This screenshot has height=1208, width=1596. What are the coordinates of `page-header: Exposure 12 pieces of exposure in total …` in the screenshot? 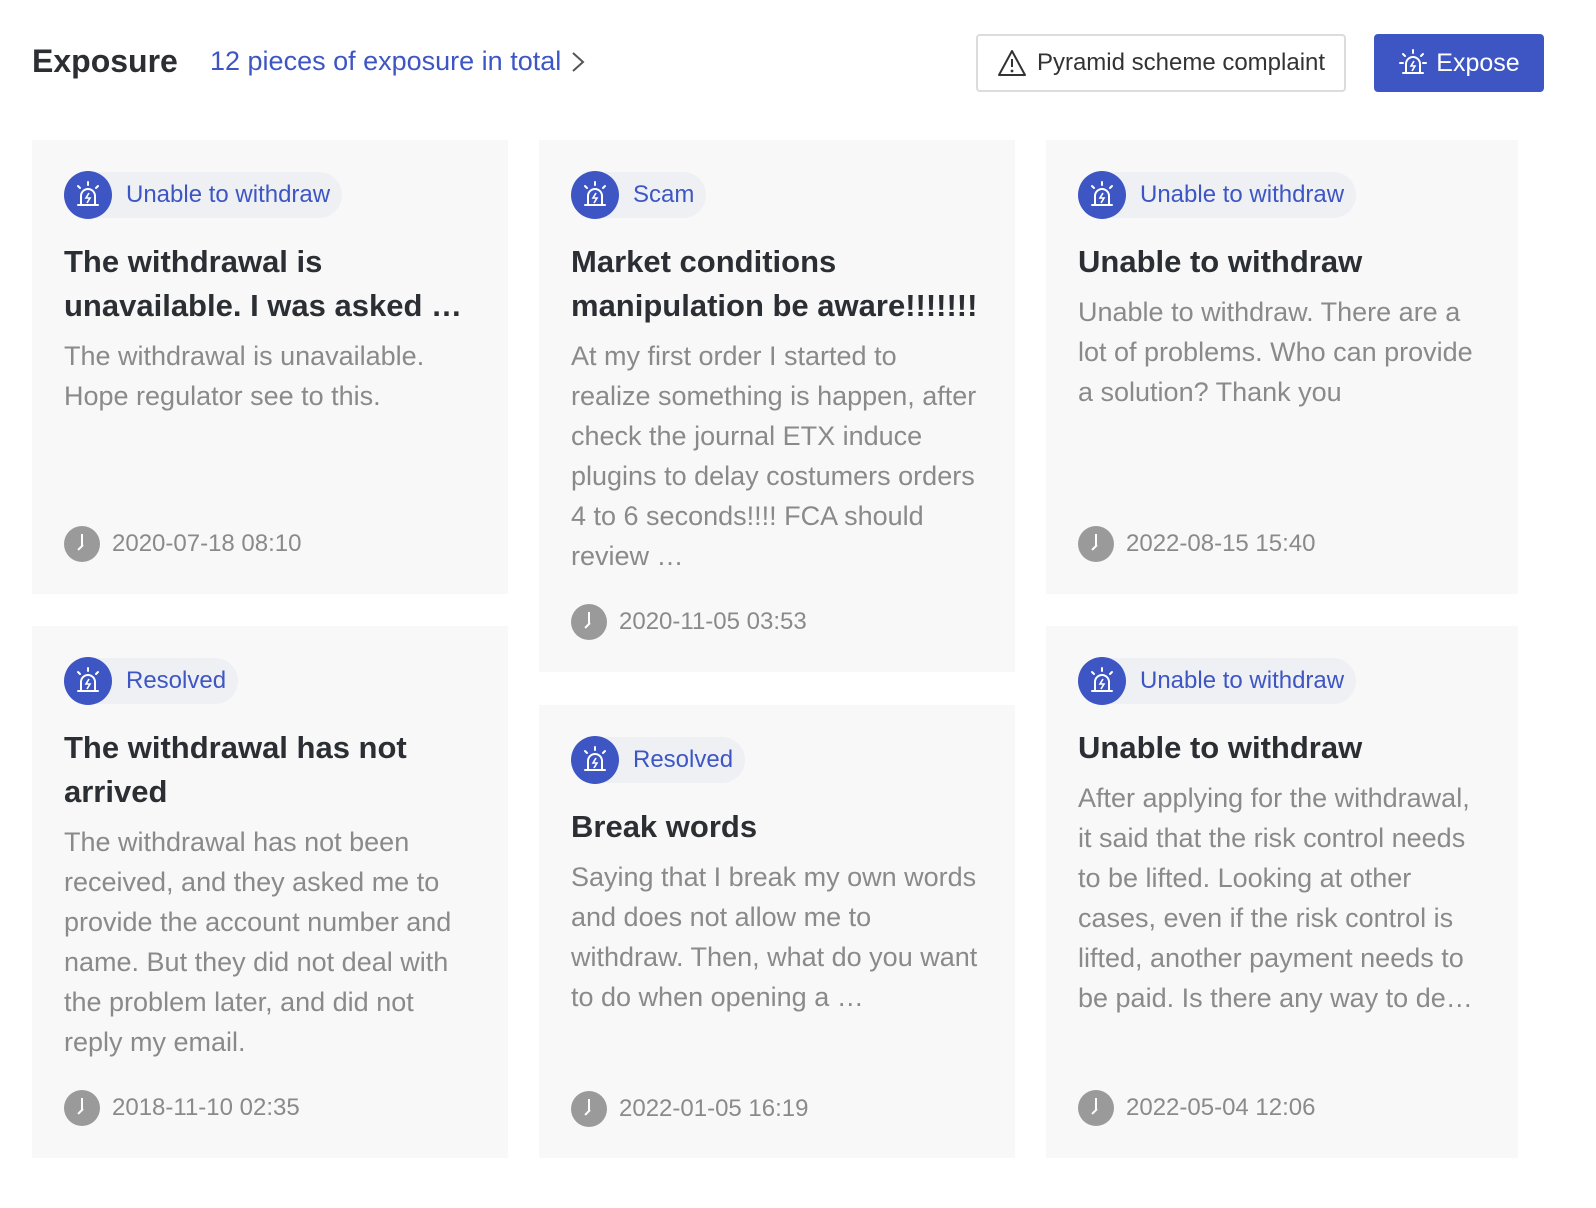 It's located at (788, 62).